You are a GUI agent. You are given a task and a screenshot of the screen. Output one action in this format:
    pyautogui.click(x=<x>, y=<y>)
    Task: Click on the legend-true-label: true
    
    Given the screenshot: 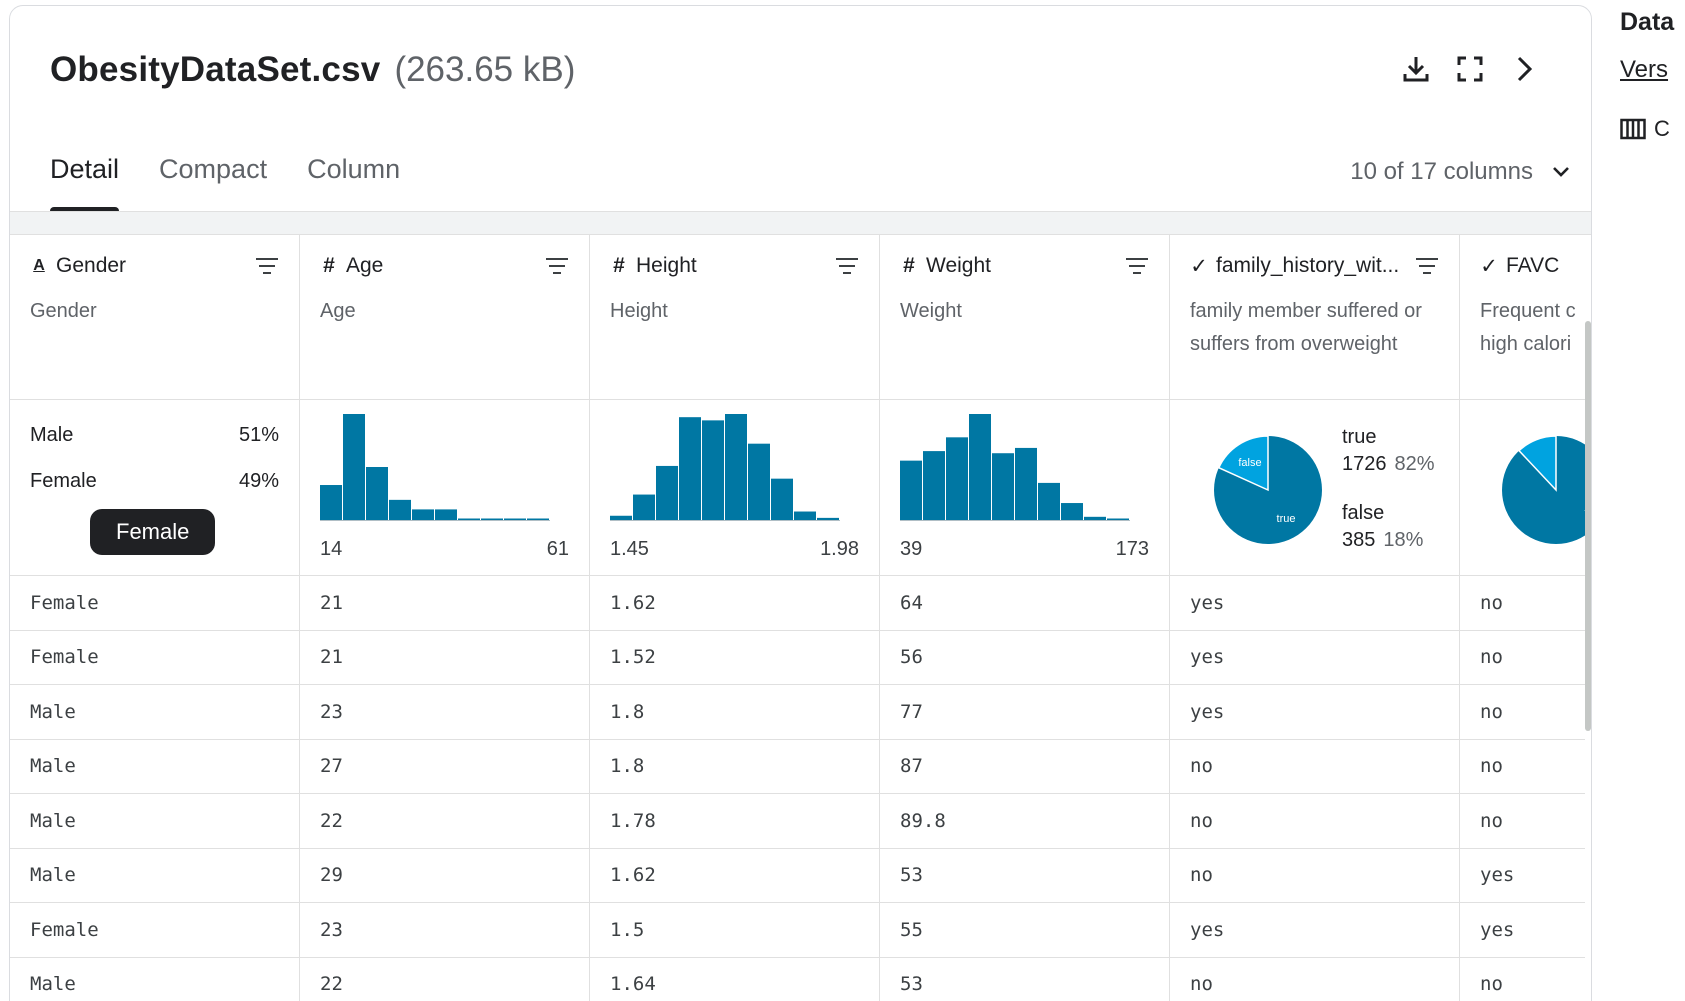 What is the action you would take?
    pyautogui.click(x=1359, y=437)
    